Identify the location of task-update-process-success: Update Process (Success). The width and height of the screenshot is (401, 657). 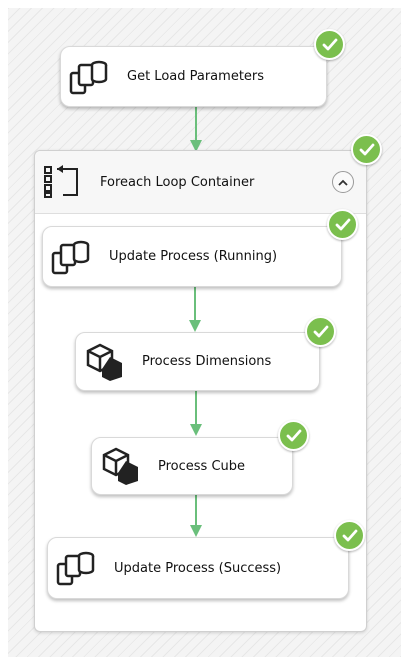
(198, 568).